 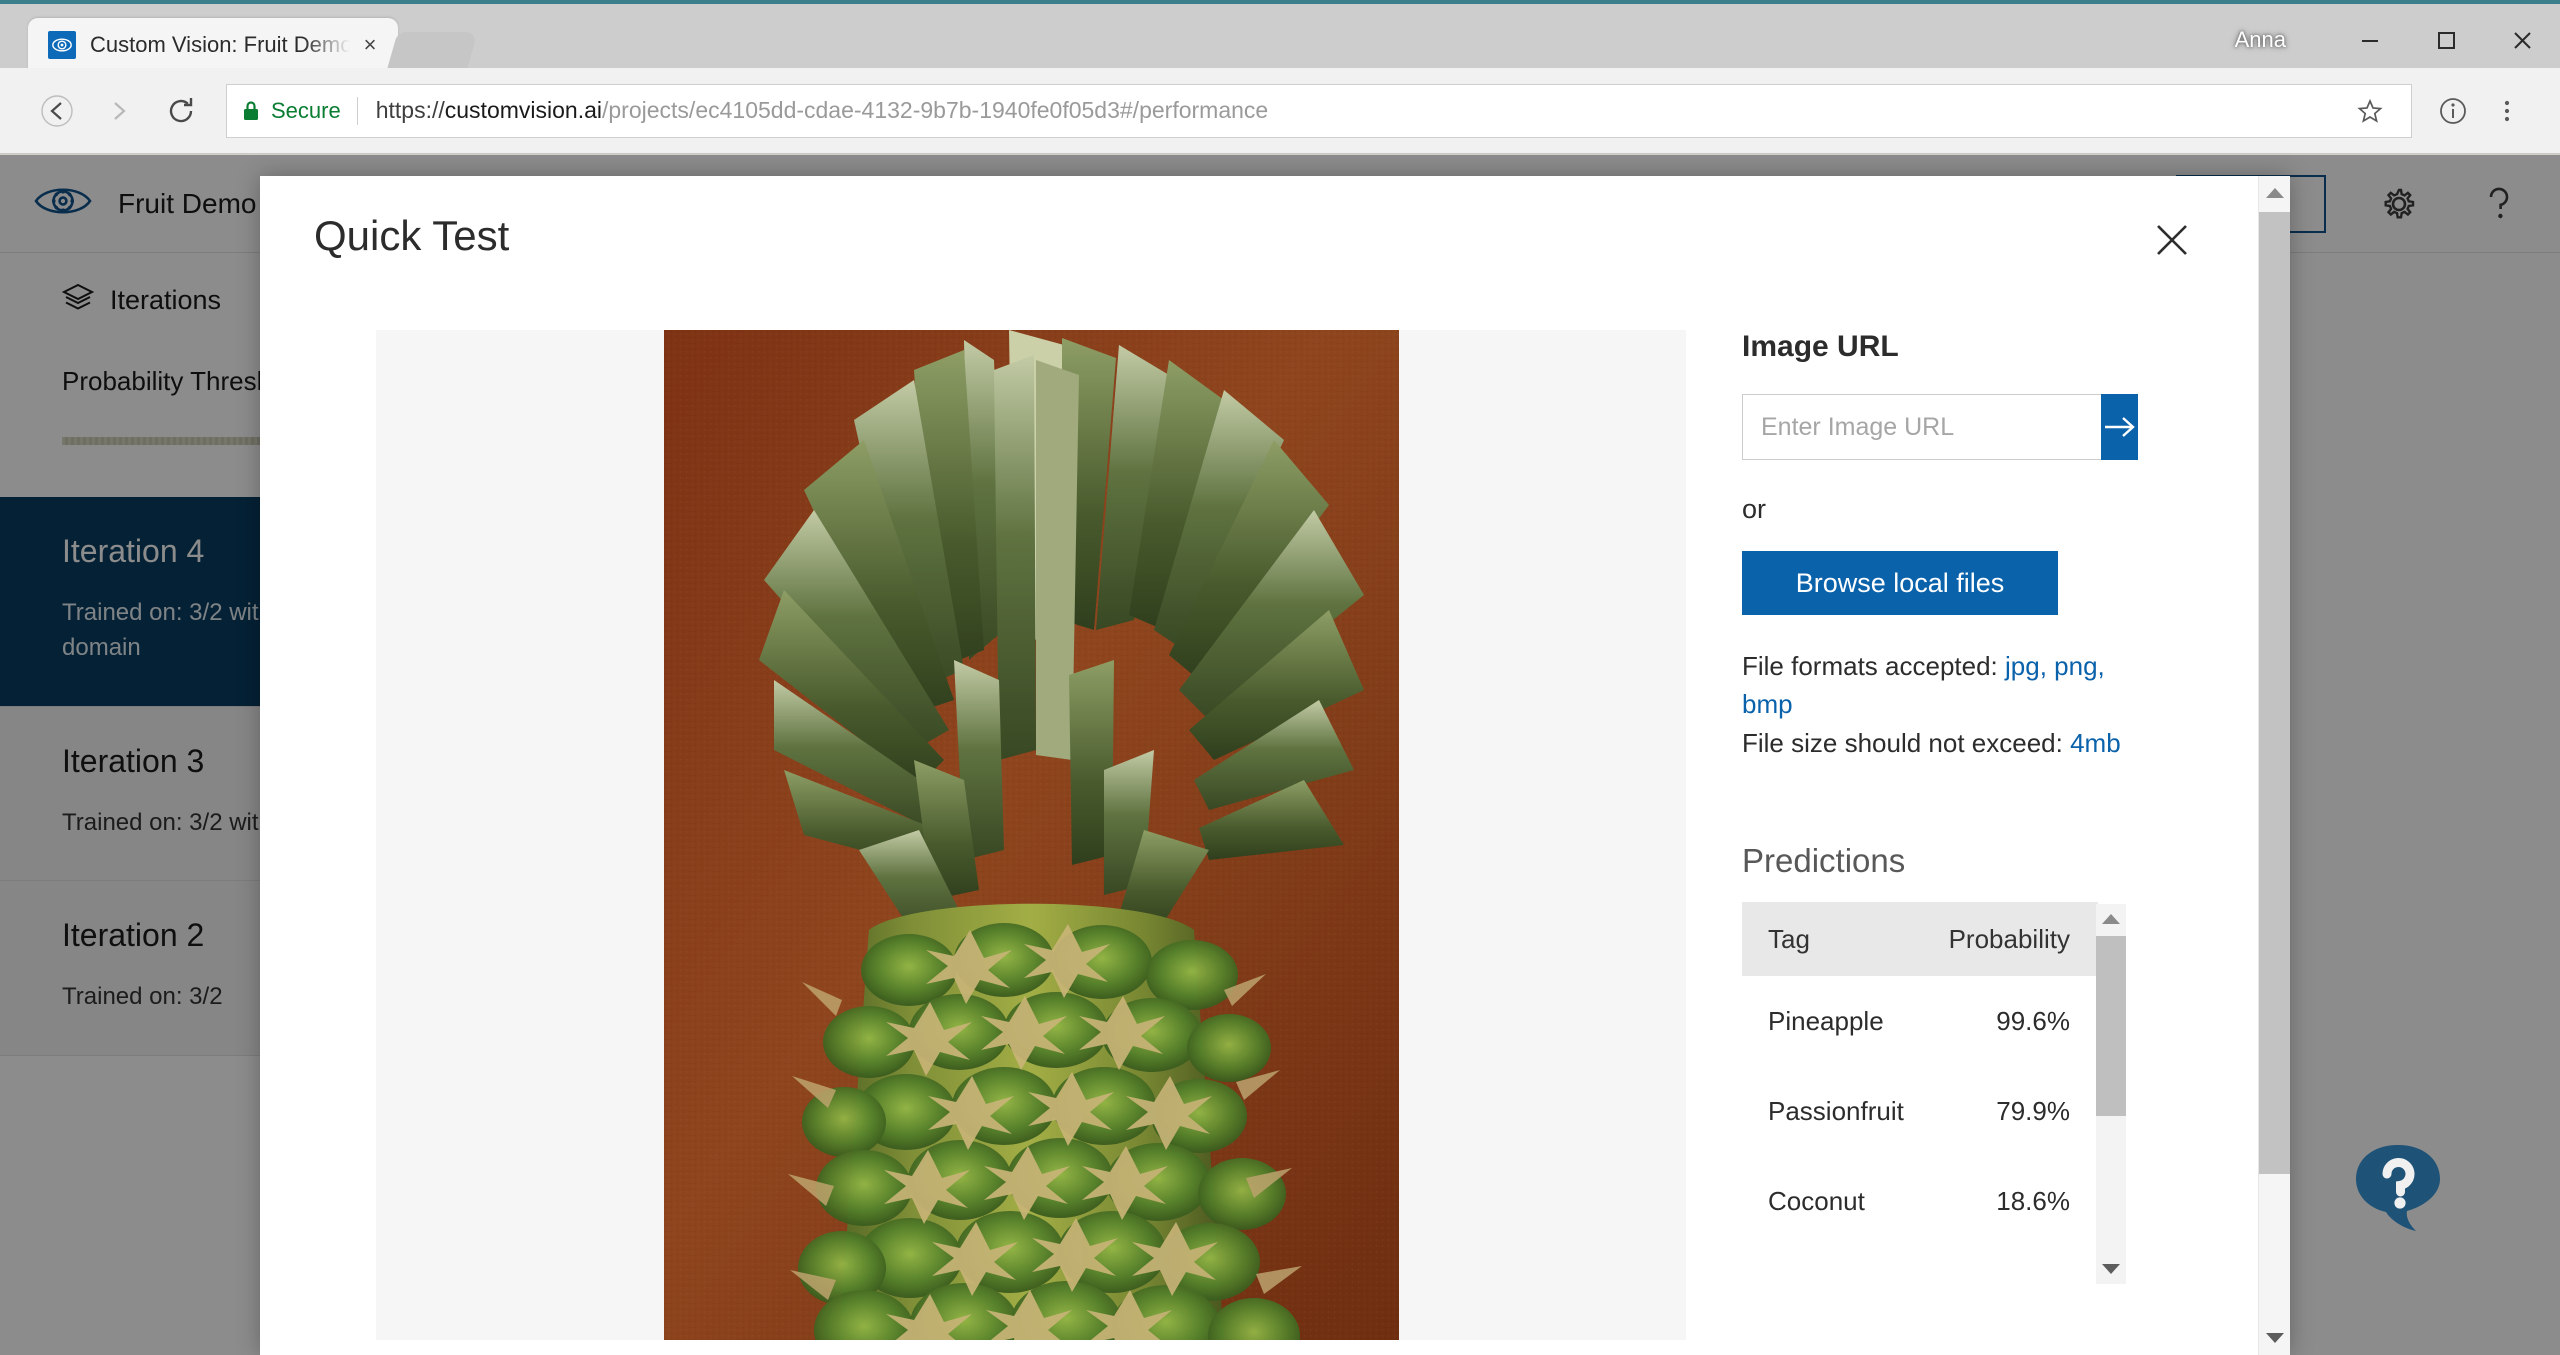 I want to click on file-size-value: 4mb, so click(x=2095, y=742).